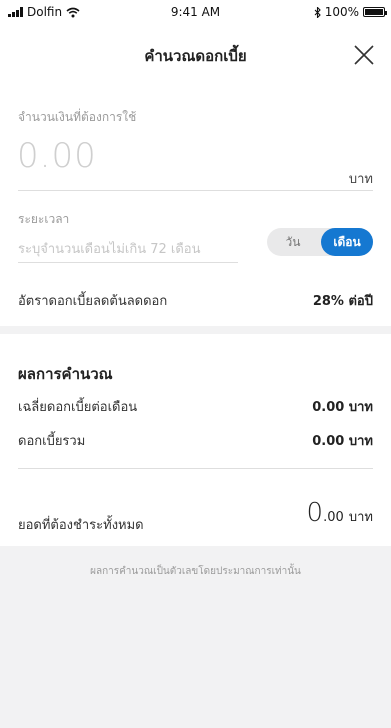  Describe the element at coordinates (195, 12) in the screenshot. I see `status-bar: Dolfin 9:41 AM 100%` at that location.